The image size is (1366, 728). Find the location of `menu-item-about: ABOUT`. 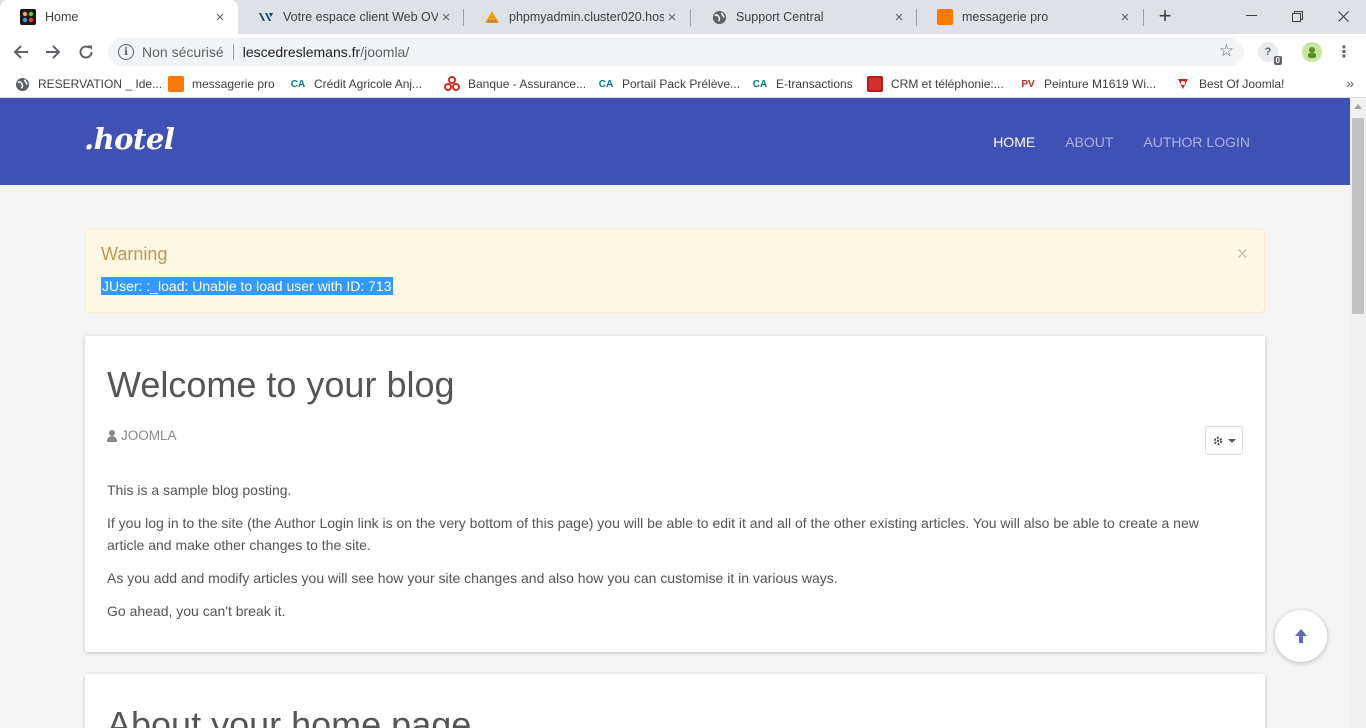

menu-item-about: ABOUT is located at coordinates (1089, 142).